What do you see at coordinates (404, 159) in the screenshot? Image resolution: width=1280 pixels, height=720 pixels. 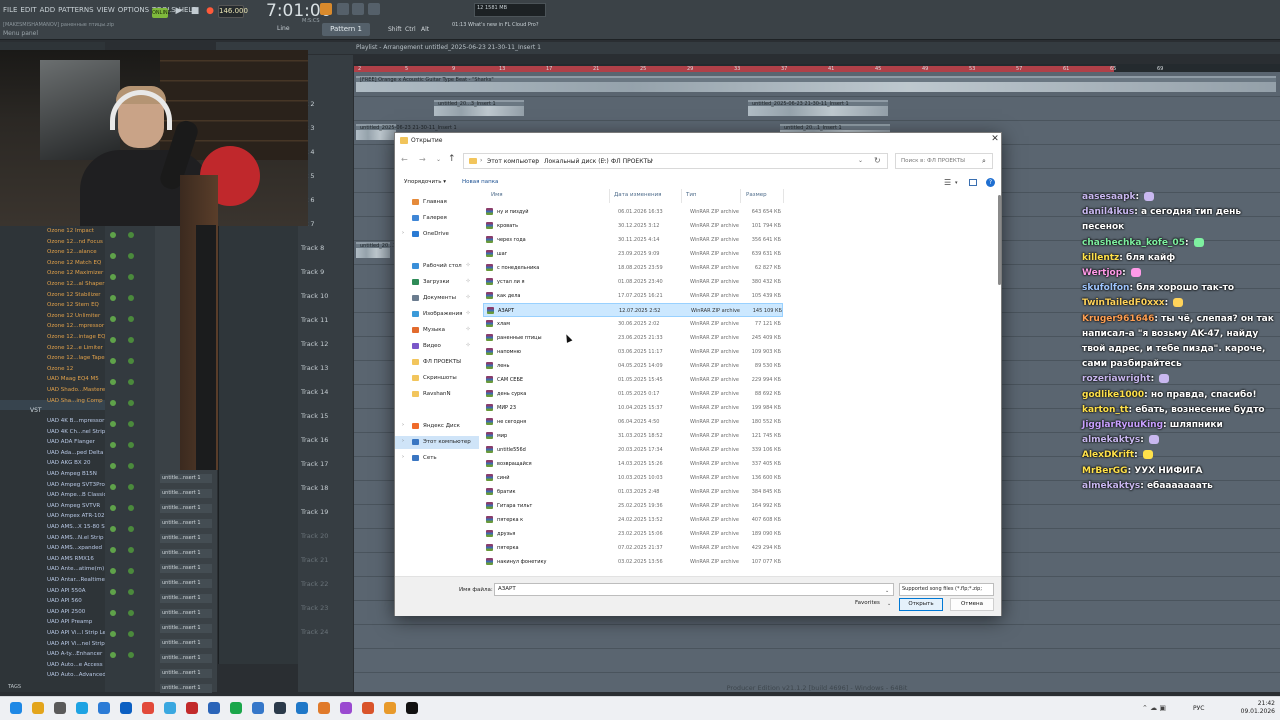 I see `back-arrow-icon: ←` at bounding box center [404, 159].